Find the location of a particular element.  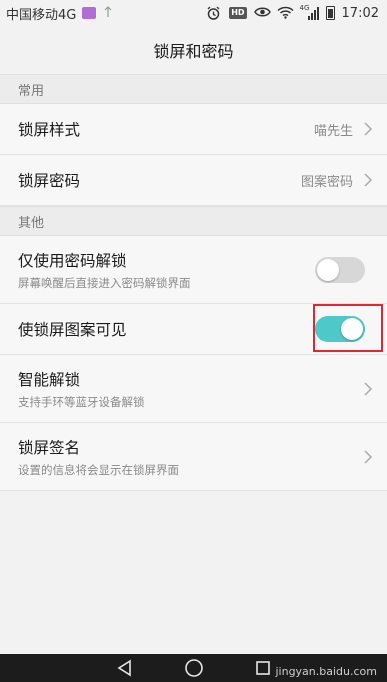

lockscreen-password-row: 锁屏密码 图案密码 is located at coordinates (193, 180).